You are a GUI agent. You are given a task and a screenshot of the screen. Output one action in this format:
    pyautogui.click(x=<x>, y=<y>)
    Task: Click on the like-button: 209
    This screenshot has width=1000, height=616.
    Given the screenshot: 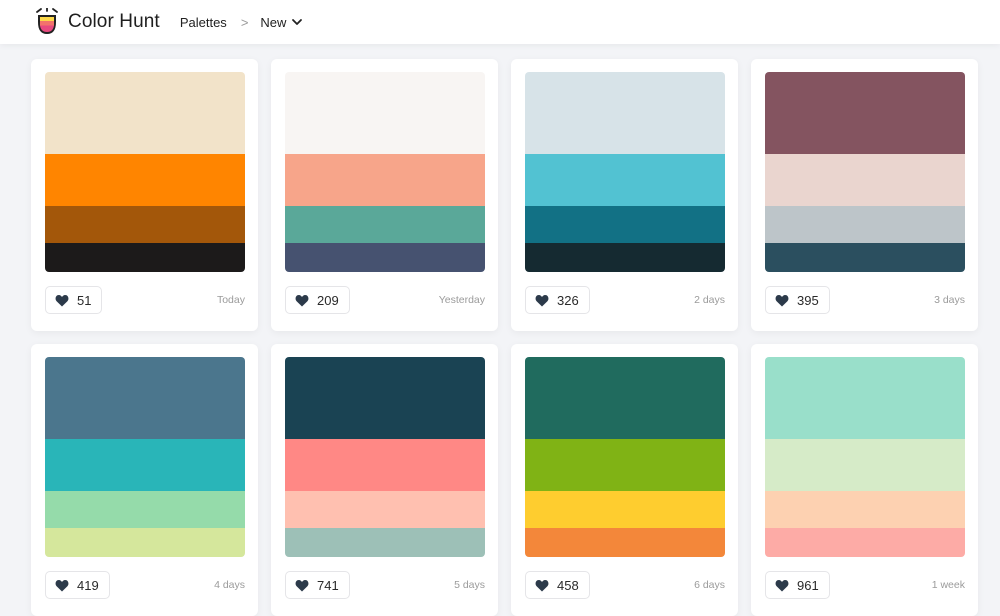 What is the action you would take?
    pyautogui.click(x=317, y=300)
    